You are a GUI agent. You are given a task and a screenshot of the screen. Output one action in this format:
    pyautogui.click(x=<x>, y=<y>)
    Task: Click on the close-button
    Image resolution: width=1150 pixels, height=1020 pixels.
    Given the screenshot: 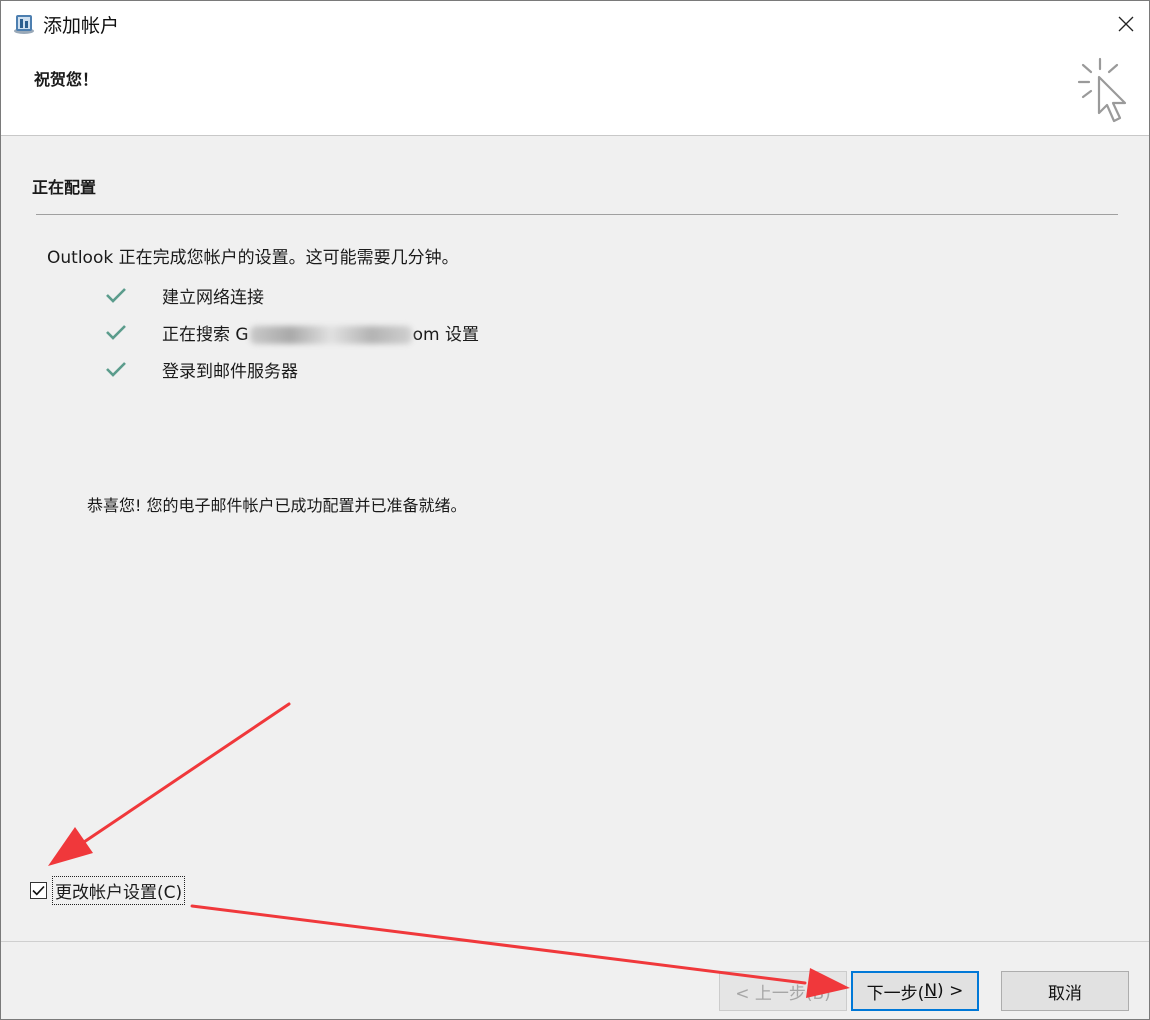 What is the action you would take?
    pyautogui.click(x=1126, y=24)
    